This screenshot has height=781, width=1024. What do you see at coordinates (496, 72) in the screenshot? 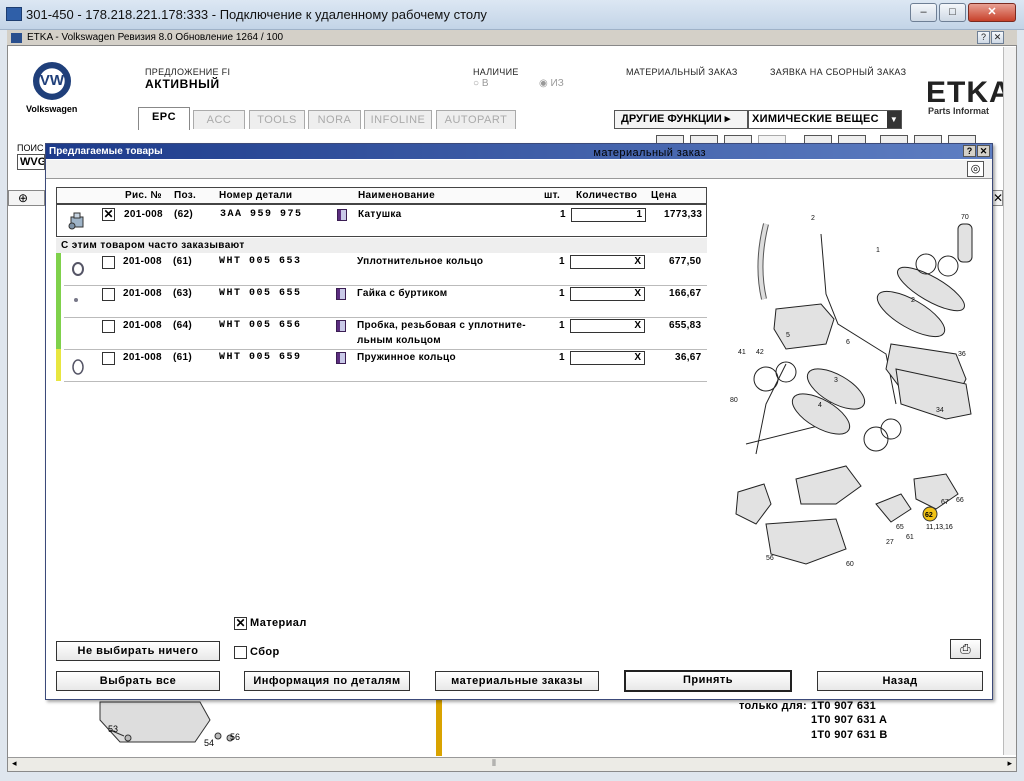
I see `availability-label: НАЛИЧИЕ` at bounding box center [496, 72].